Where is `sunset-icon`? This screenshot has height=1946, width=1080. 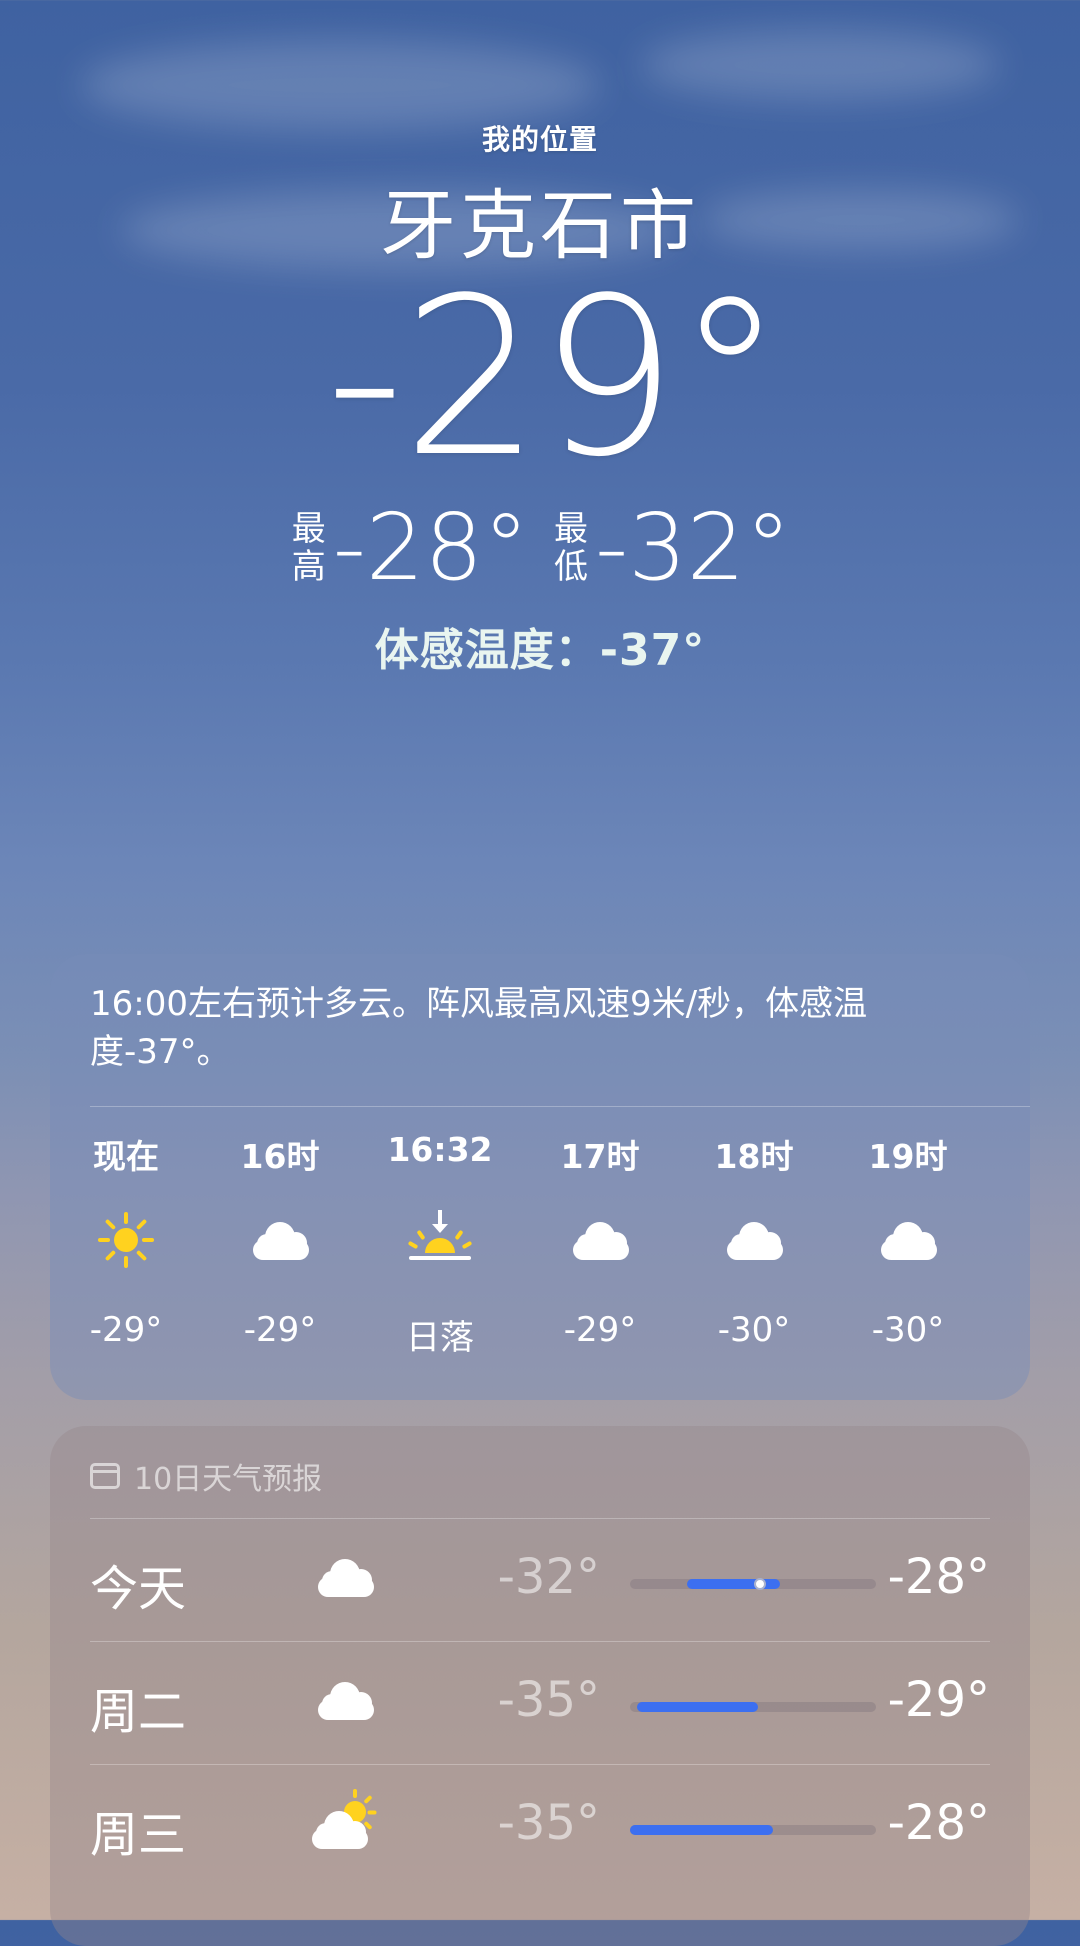
sunset-icon is located at coordinates (440, 1240).